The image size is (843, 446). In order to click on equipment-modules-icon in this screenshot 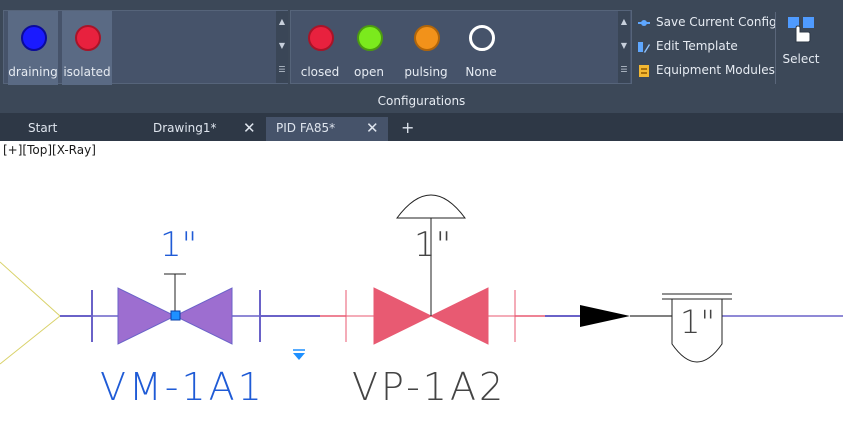, I will do `click(644, 71)`.